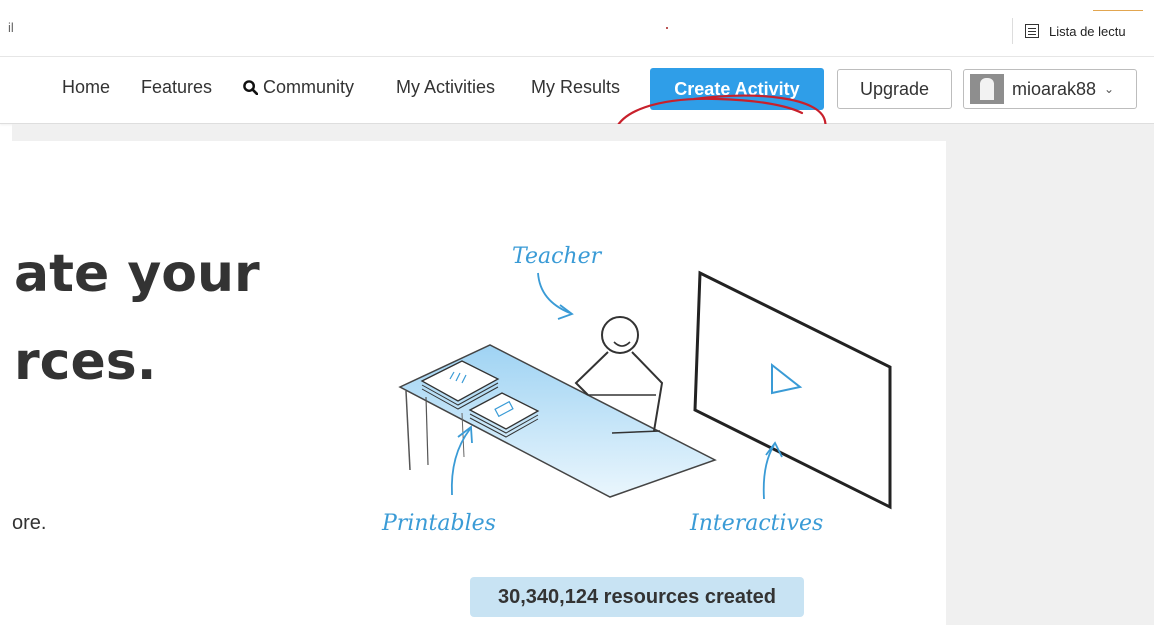 This screenshot has height=625, width=1154. What do you see at coordinates (29, 523) in the screenshot?
I see `hero-subtext: ore.` at bounding box center [29, 523].